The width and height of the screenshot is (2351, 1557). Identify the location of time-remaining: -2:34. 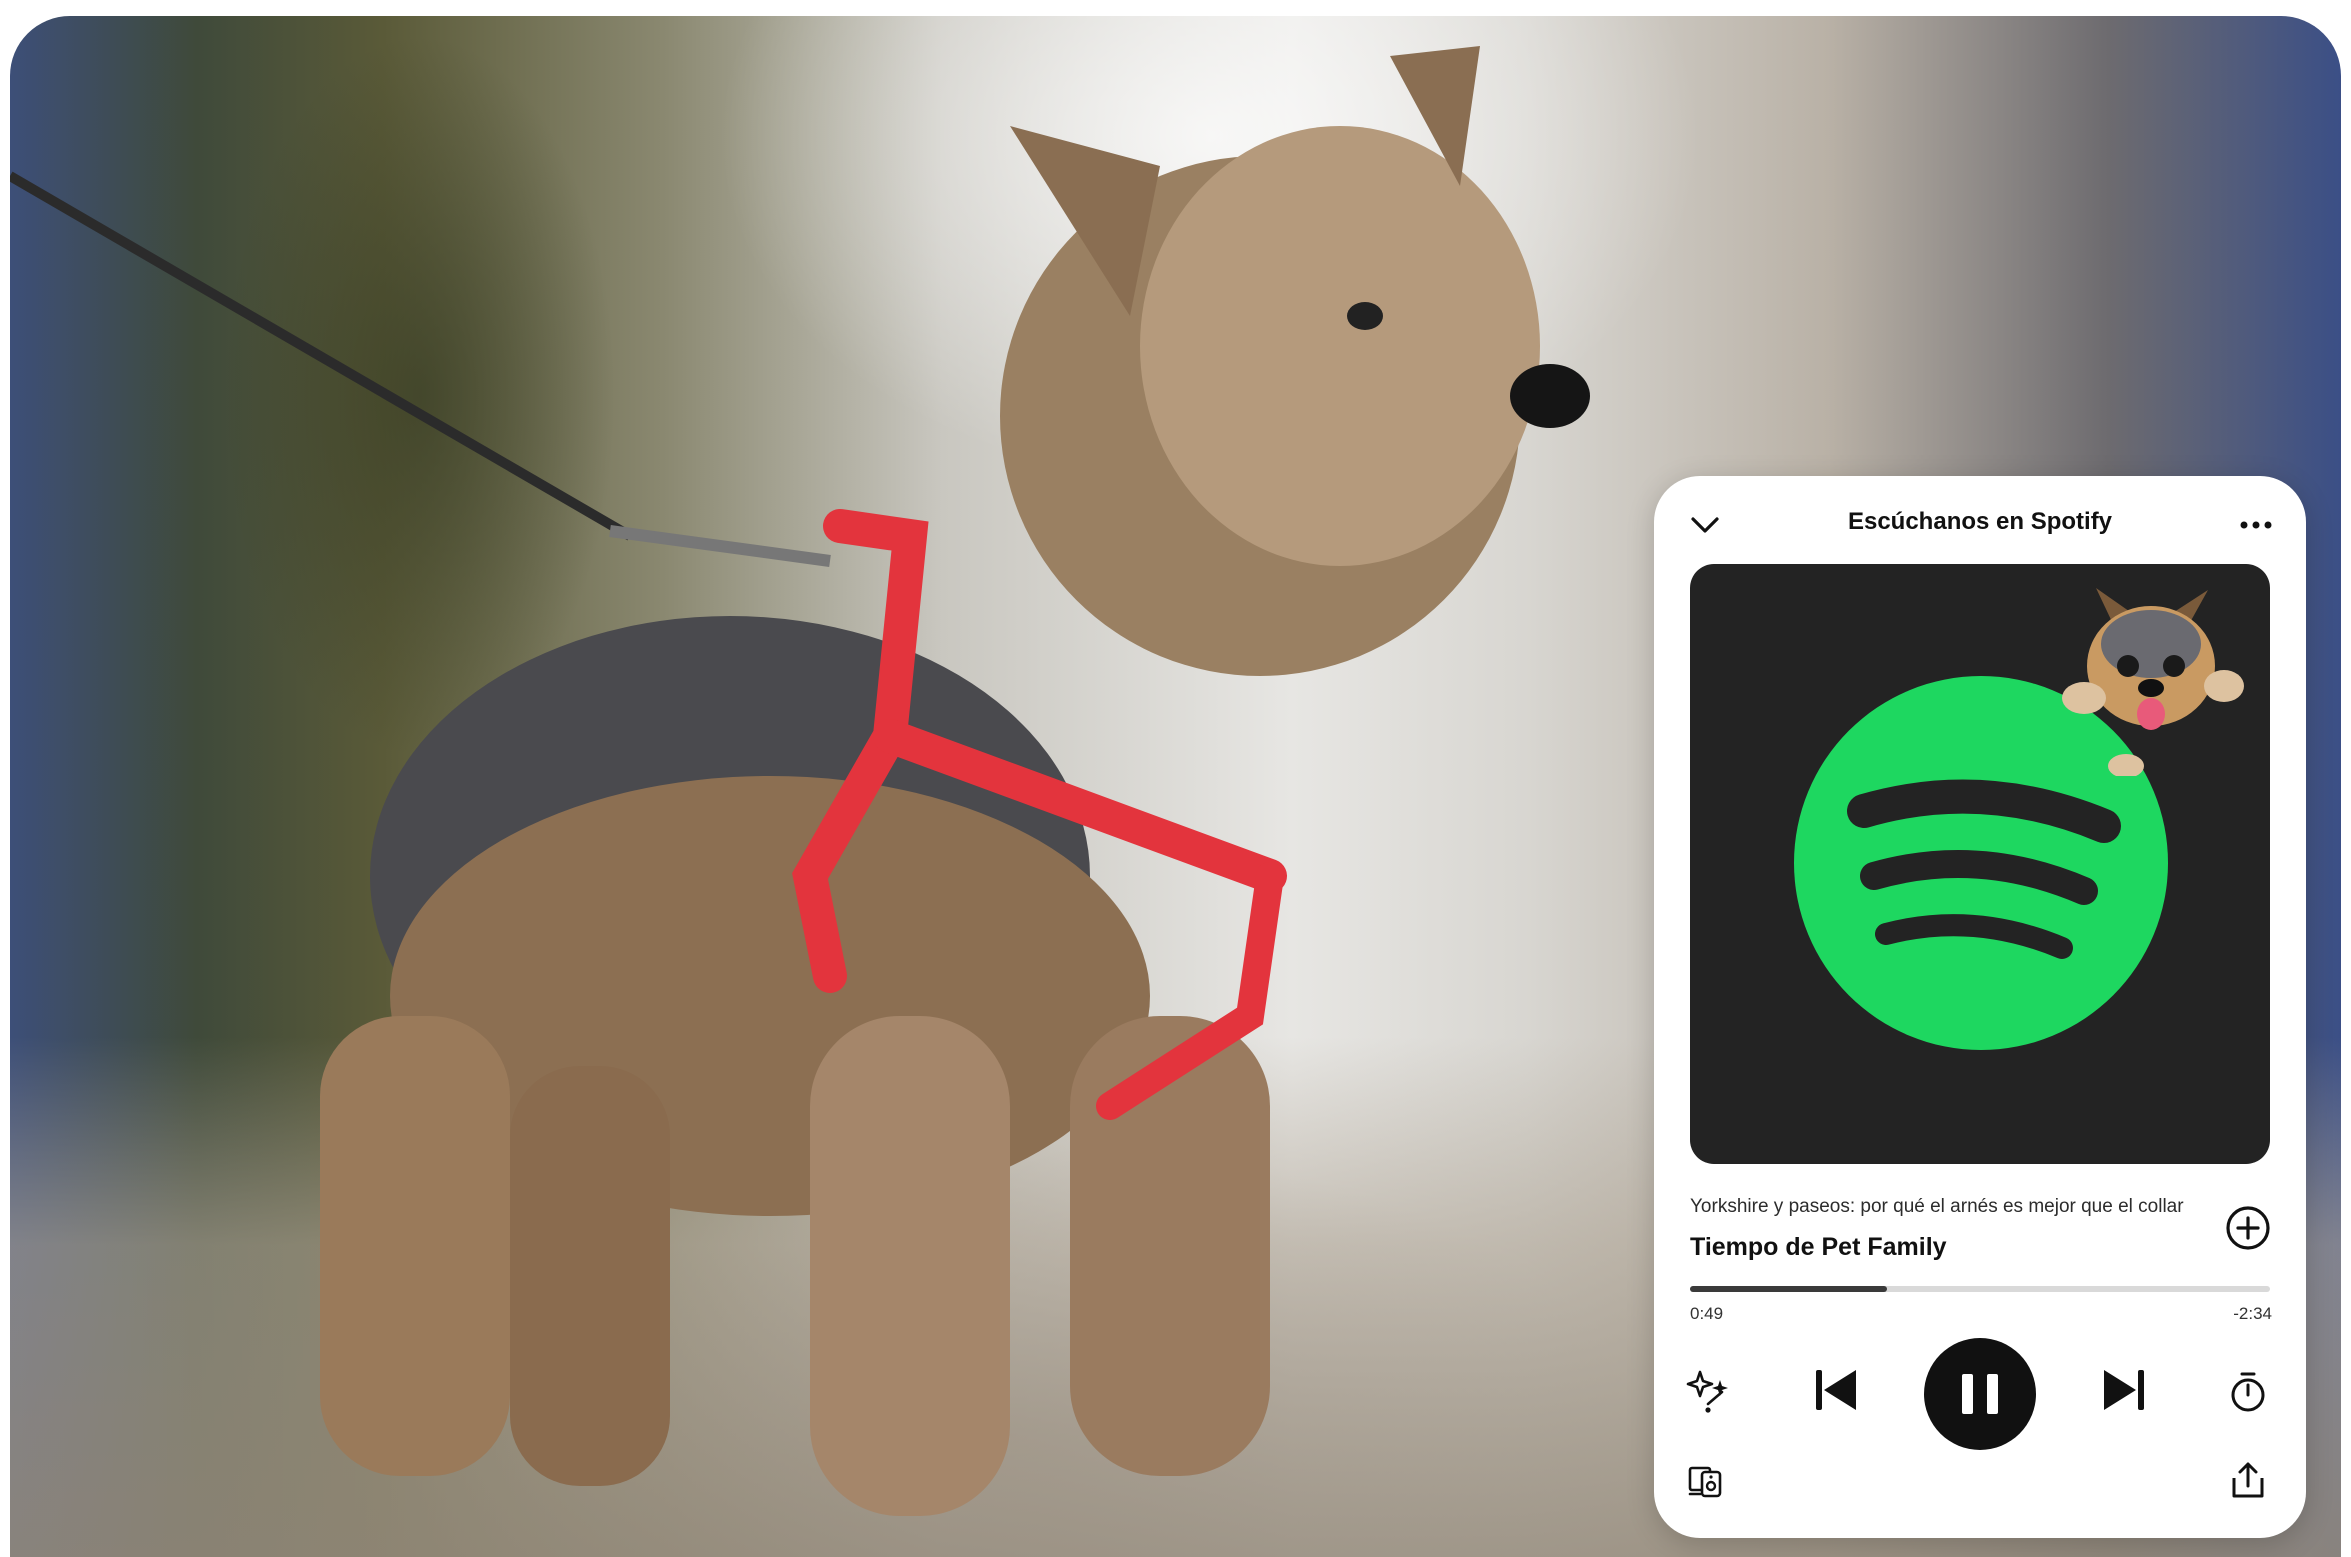
(2252, 1313).